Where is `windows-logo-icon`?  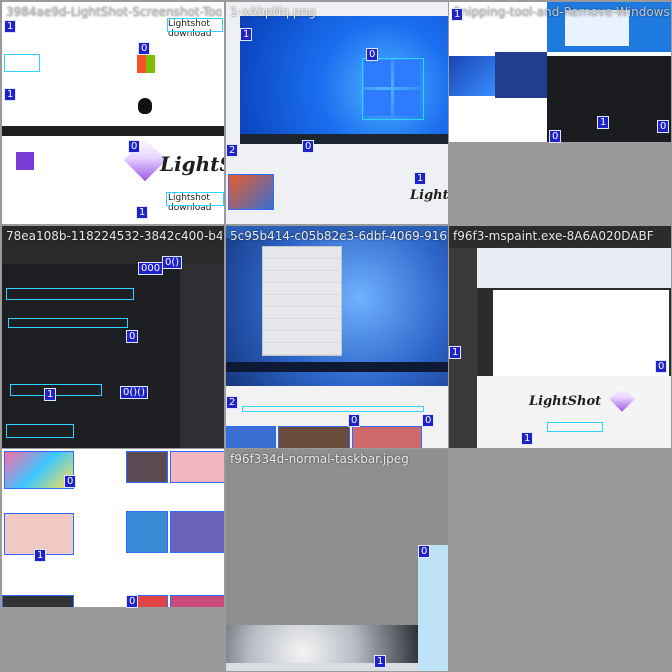 windows-logo-icon is located at coordinates (146, 64).